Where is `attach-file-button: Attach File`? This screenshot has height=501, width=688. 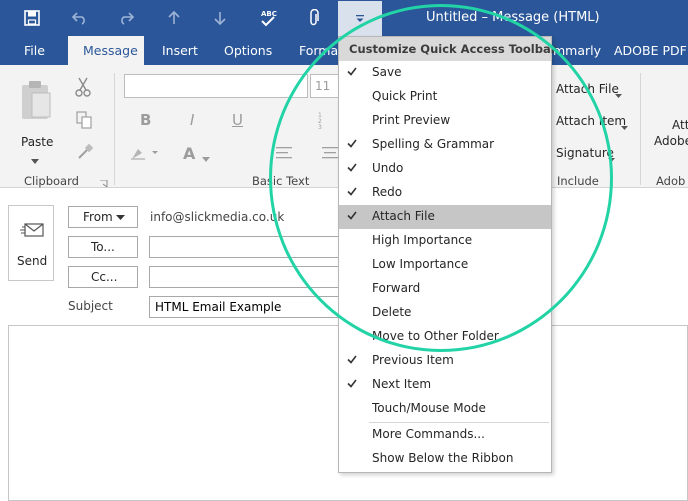 attach-file-button: Attach File is located at coordinates (587, 89).